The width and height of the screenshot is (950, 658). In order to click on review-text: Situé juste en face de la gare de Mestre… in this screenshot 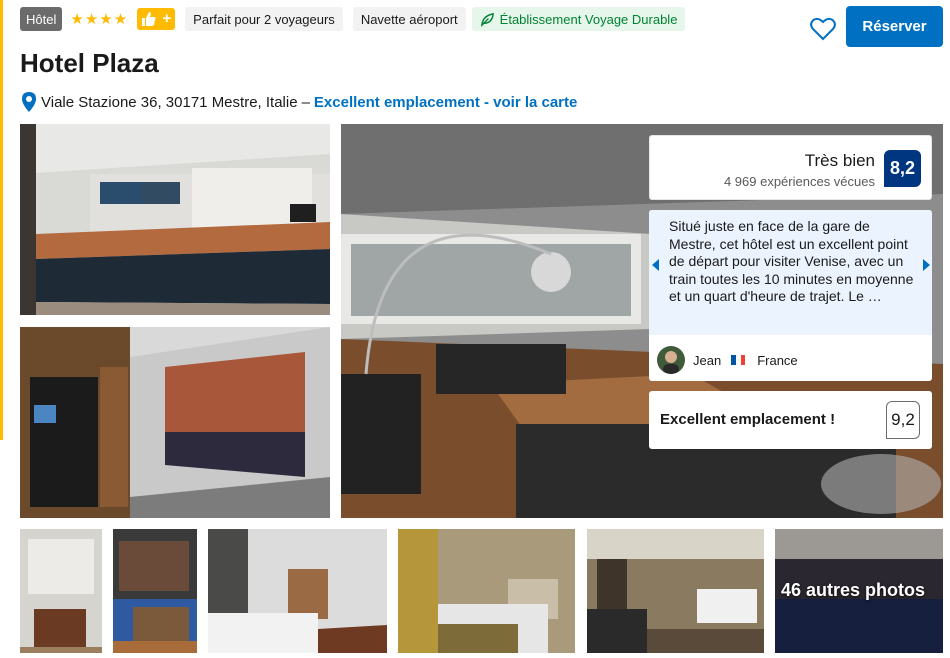, I will do `click(790, 272)`.